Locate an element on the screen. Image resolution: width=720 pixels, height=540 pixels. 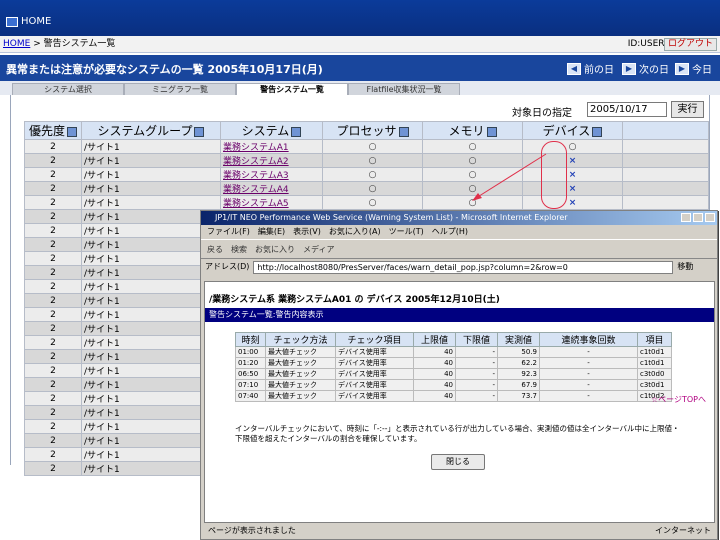
menu-file: ファイル(F) is located at coordinates (228, 232).